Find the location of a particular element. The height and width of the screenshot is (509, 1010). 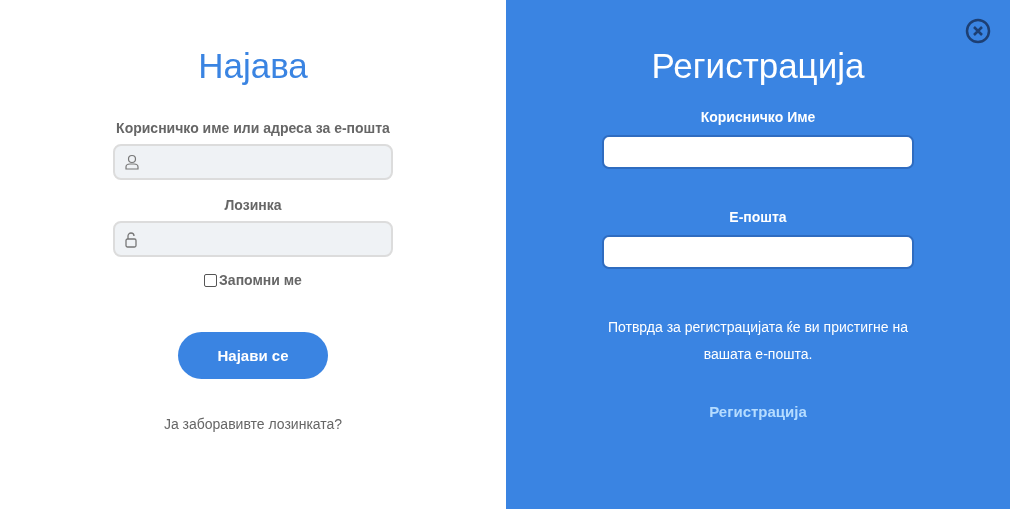

field-label: Корисничко Име is located at coordinates (758, 117).